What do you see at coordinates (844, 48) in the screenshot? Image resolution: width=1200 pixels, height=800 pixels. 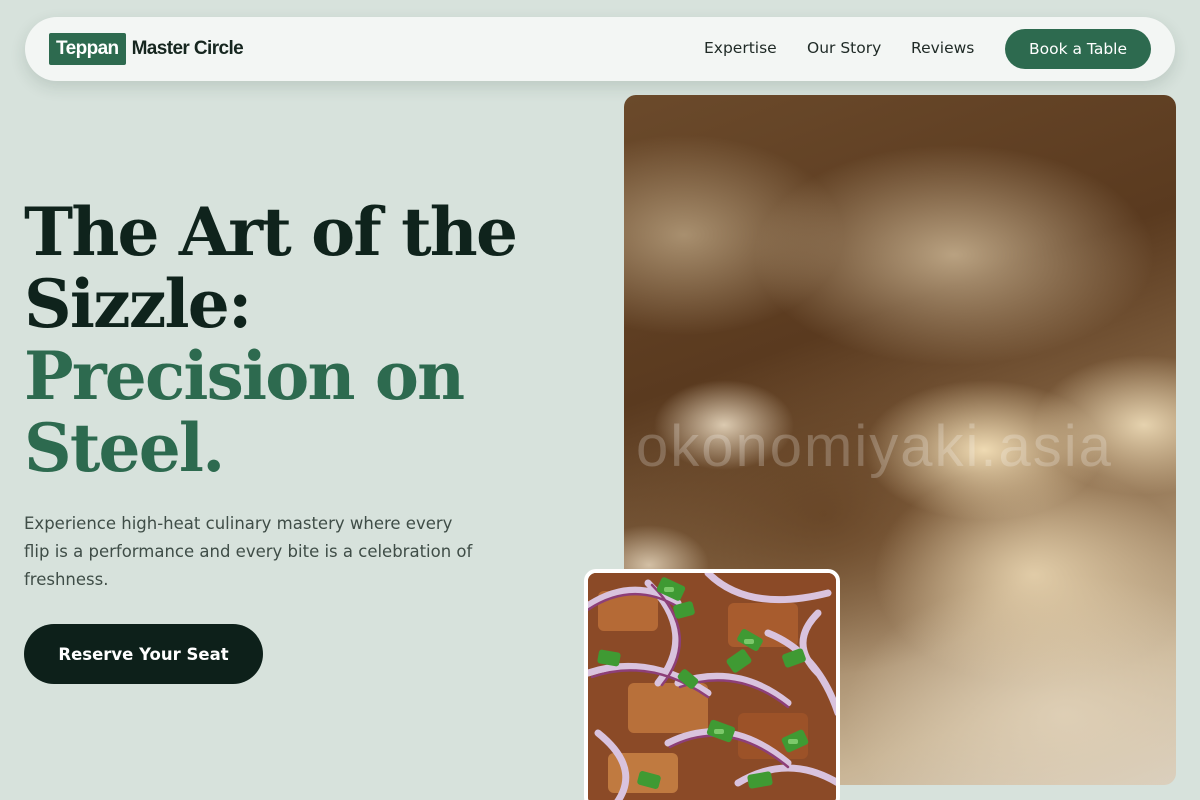 I see `nav-link-our-story: Our Story` at bounding box center [844, 48].